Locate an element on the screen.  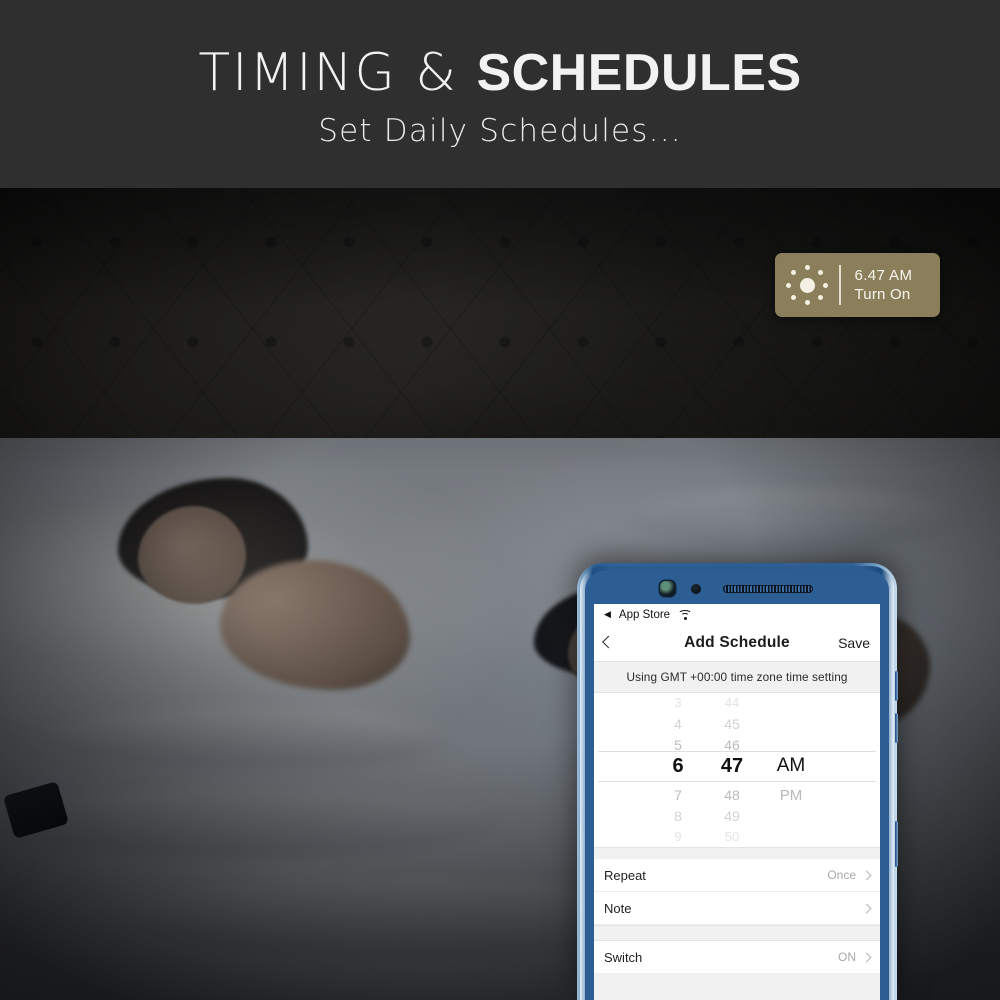
screen-title: Add Schedule is located at coordinates (737, 642).